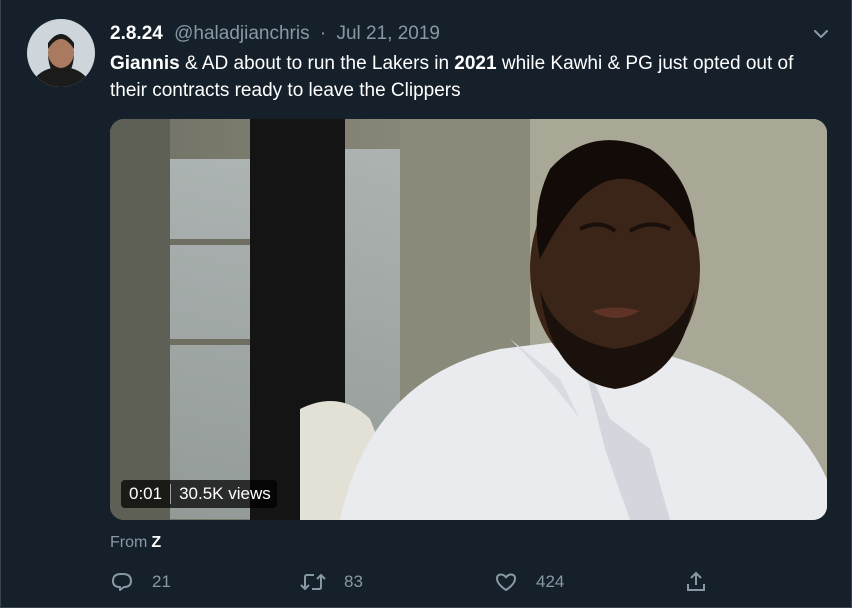 This screenshot has width=852, height=608. I want to click on reply-count: 21, so click(161, 581).